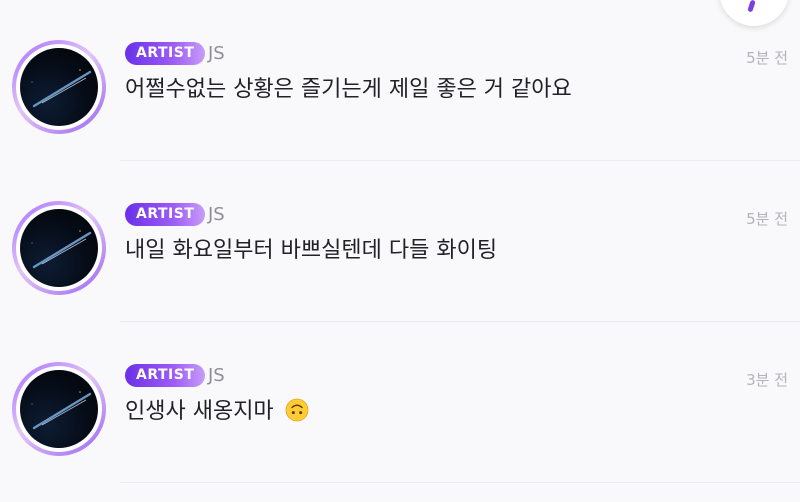  I want to click on message-body: 내일 화요일부터 바쁘실텐데 다들 화이팅, so click(311, 250).